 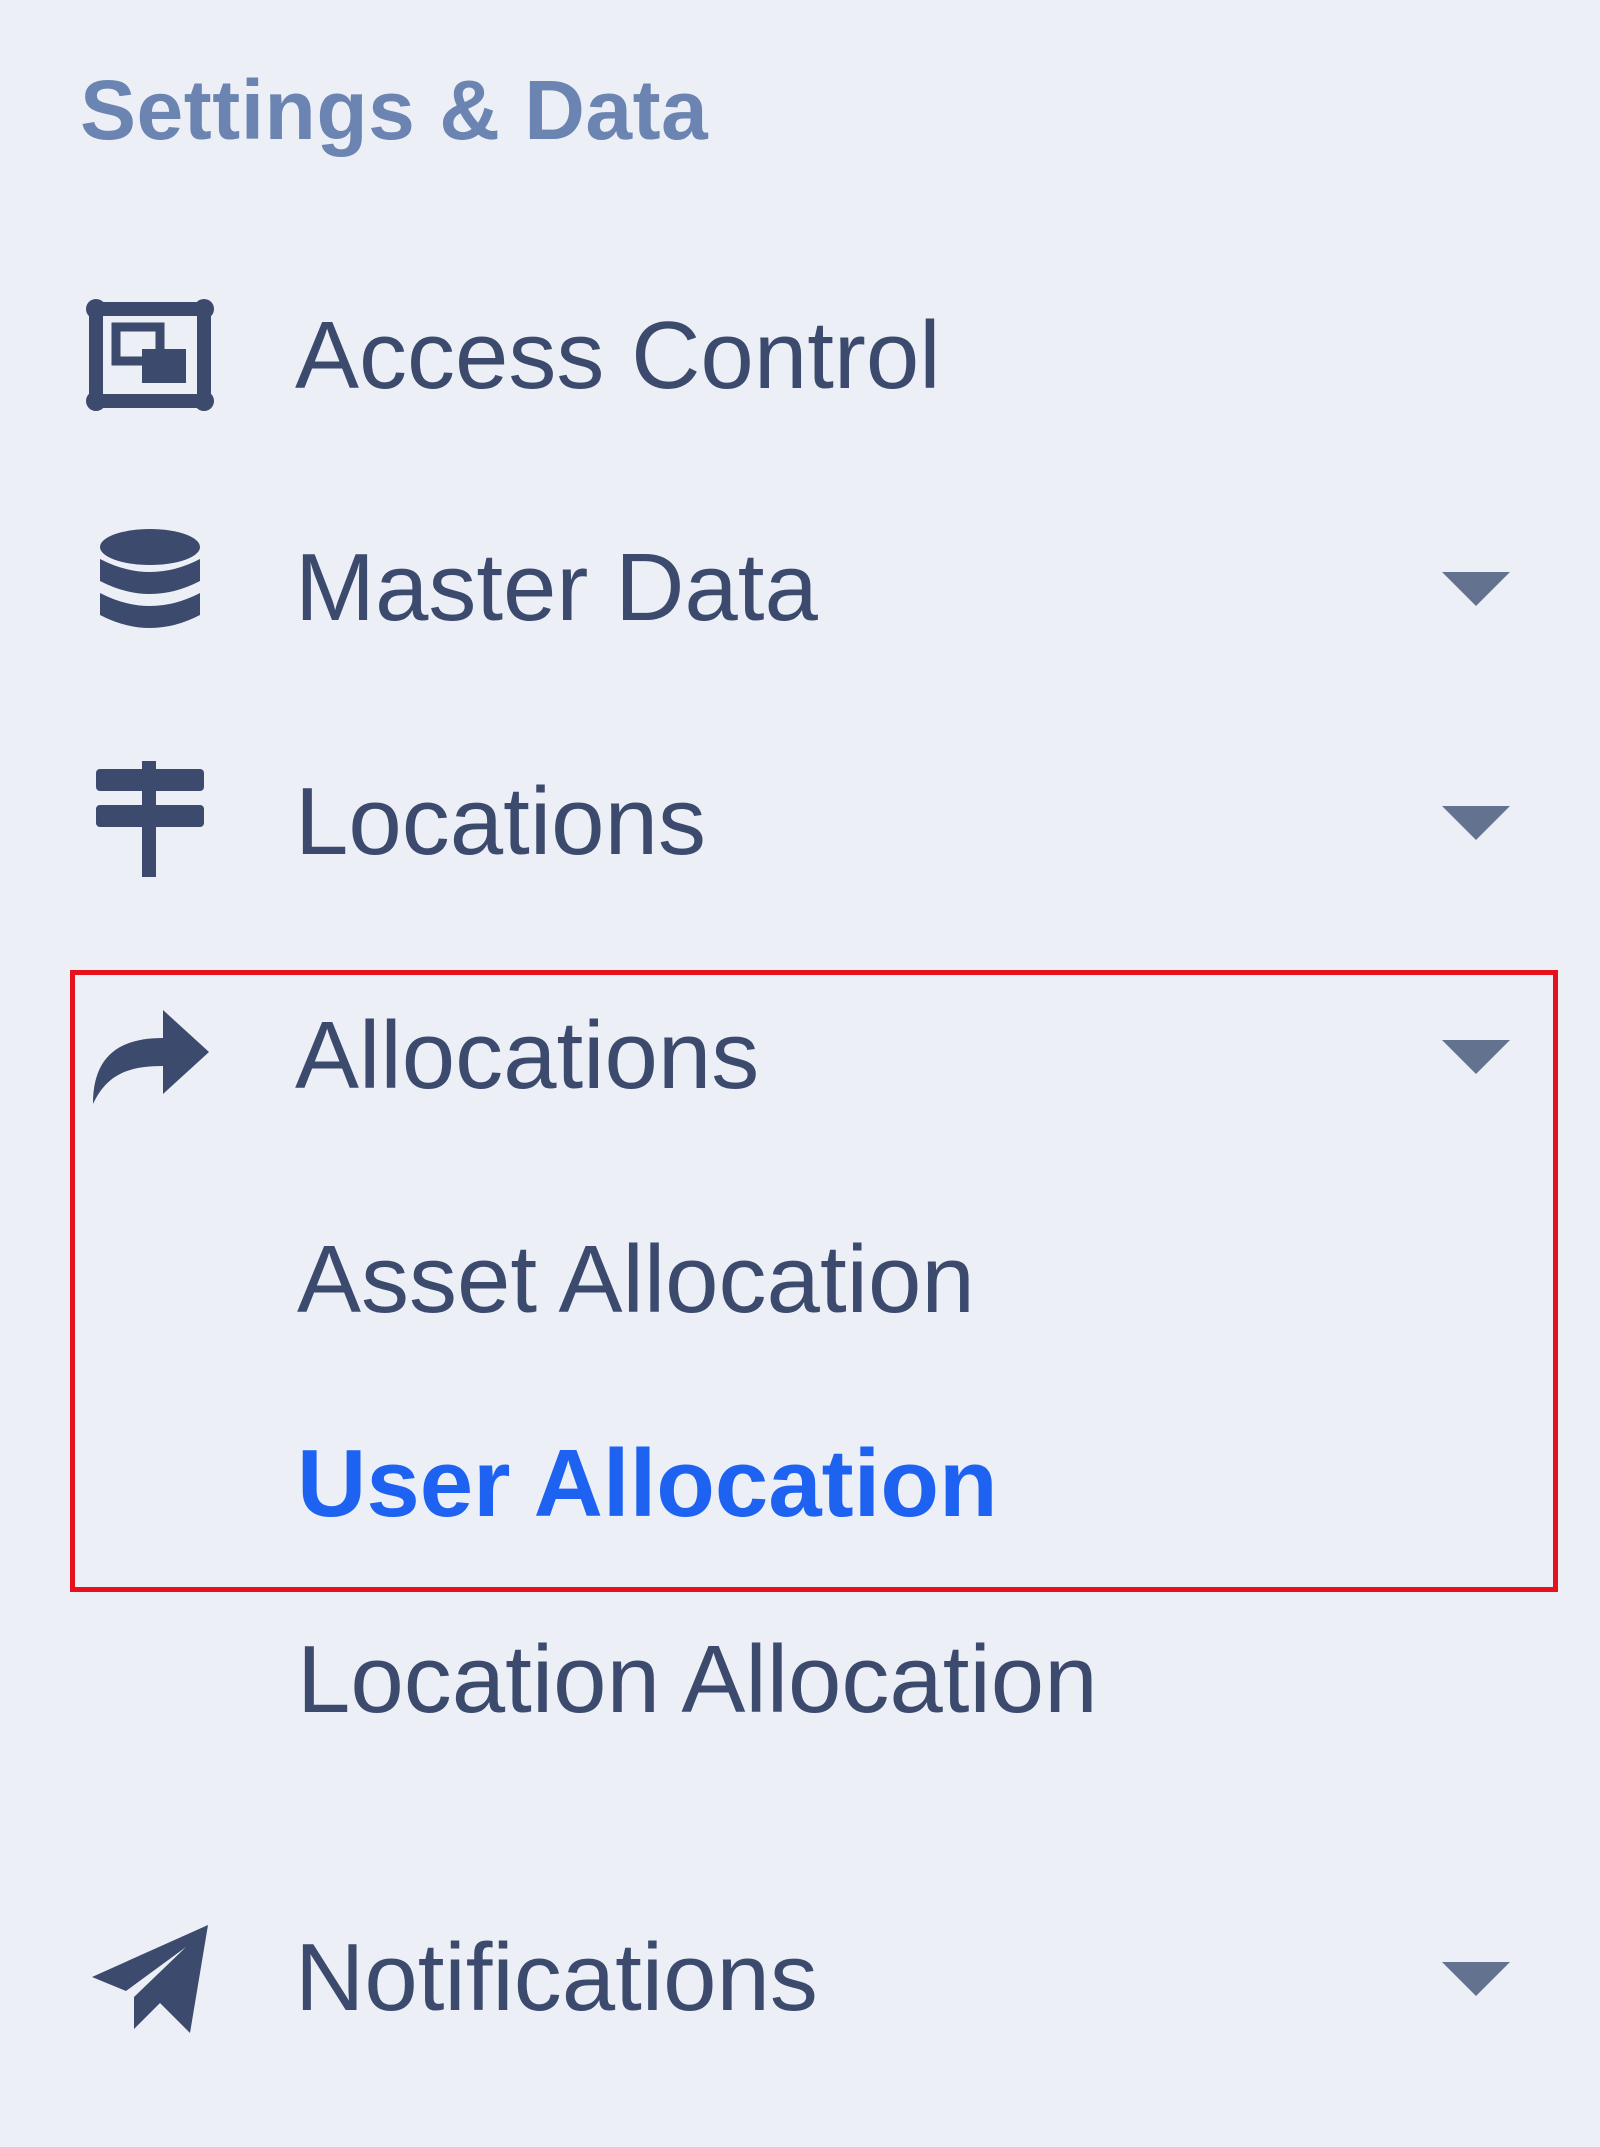 What do you see at coordinates (647, 1484) in the screenshot?
I see `submenu-item-user-allocation: User Allocation` at bounding box center [647, 1484].